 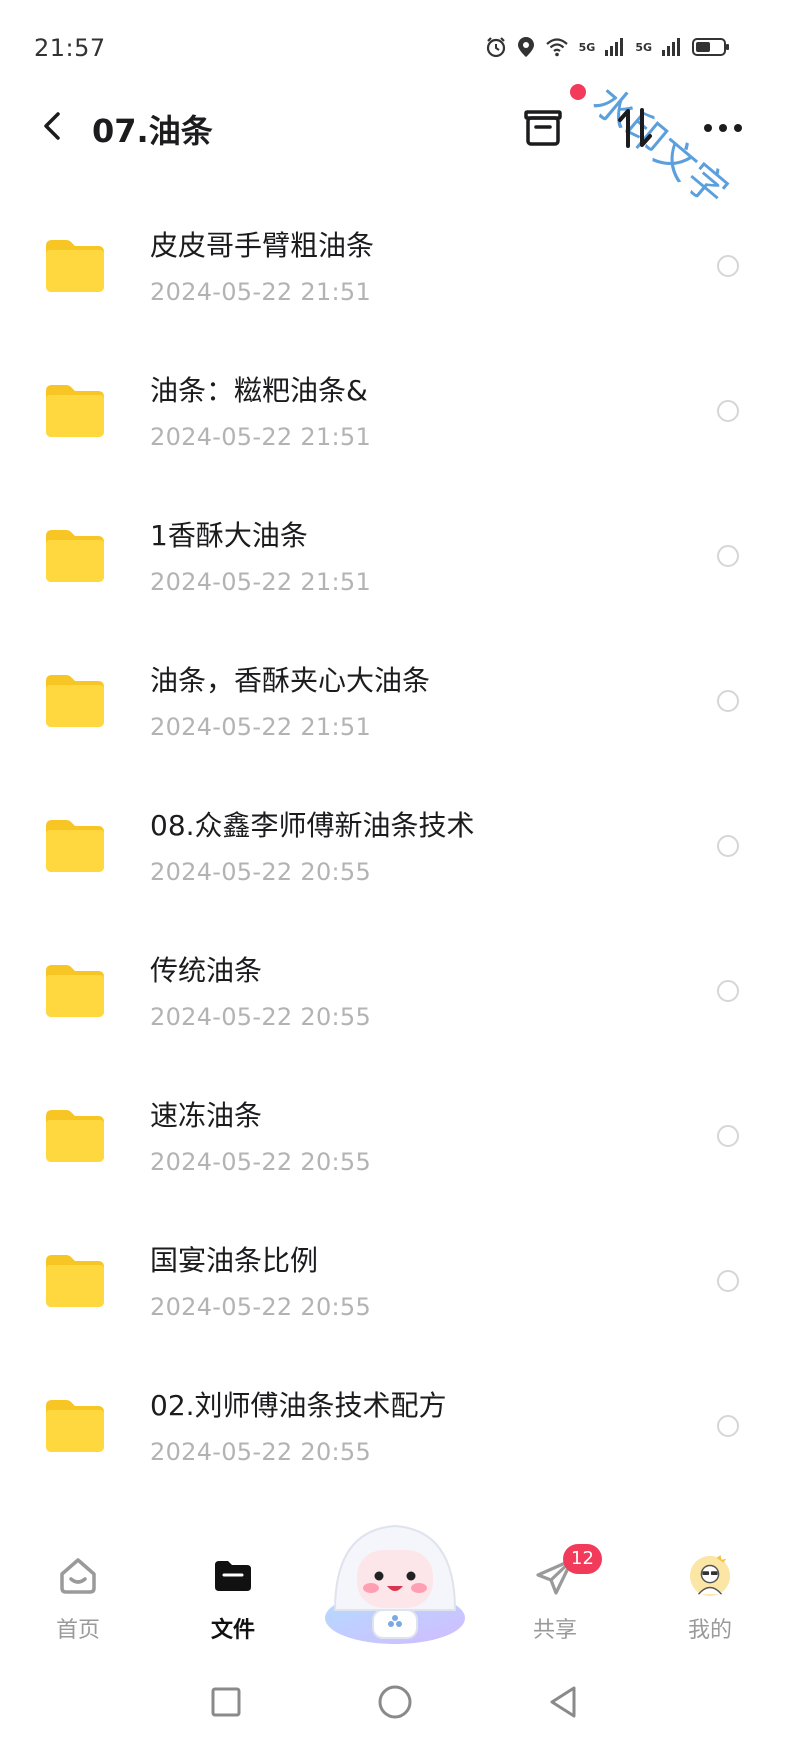 I want to click on file-row: 02.刘师傅油条技术配方 2024-05-22 20:55, so click(x=395, y=1426).